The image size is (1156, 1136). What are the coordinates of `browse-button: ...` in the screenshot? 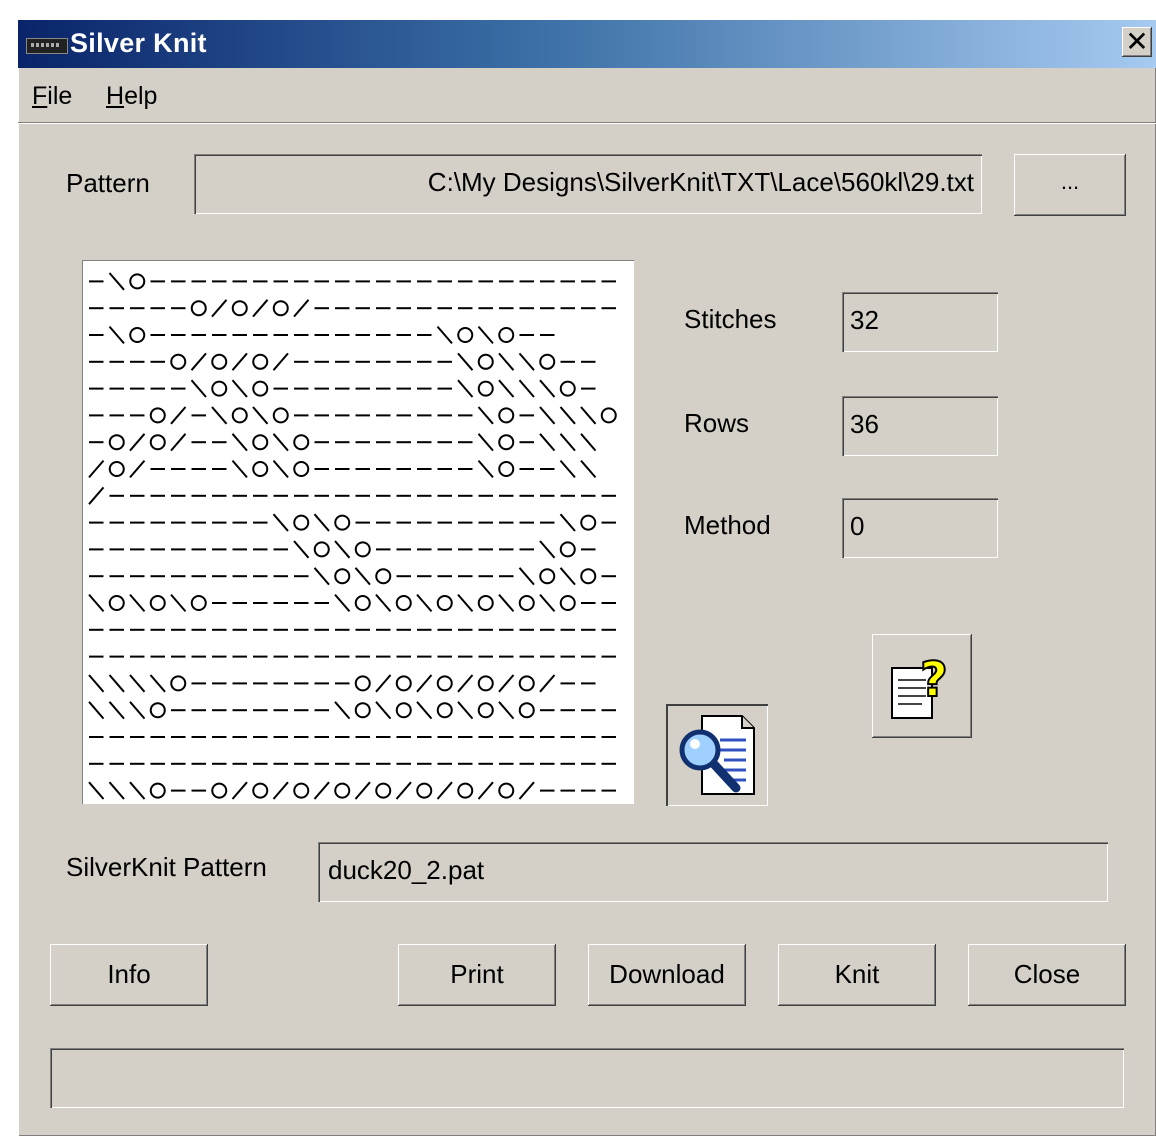 It's located at (1070, 185).